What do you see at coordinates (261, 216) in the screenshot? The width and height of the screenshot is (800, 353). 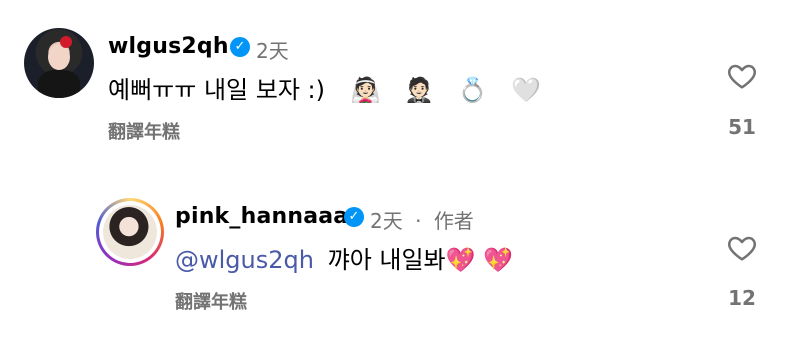 I see `comment-username: pink_hannaaa` at bounding box center [261, 216].